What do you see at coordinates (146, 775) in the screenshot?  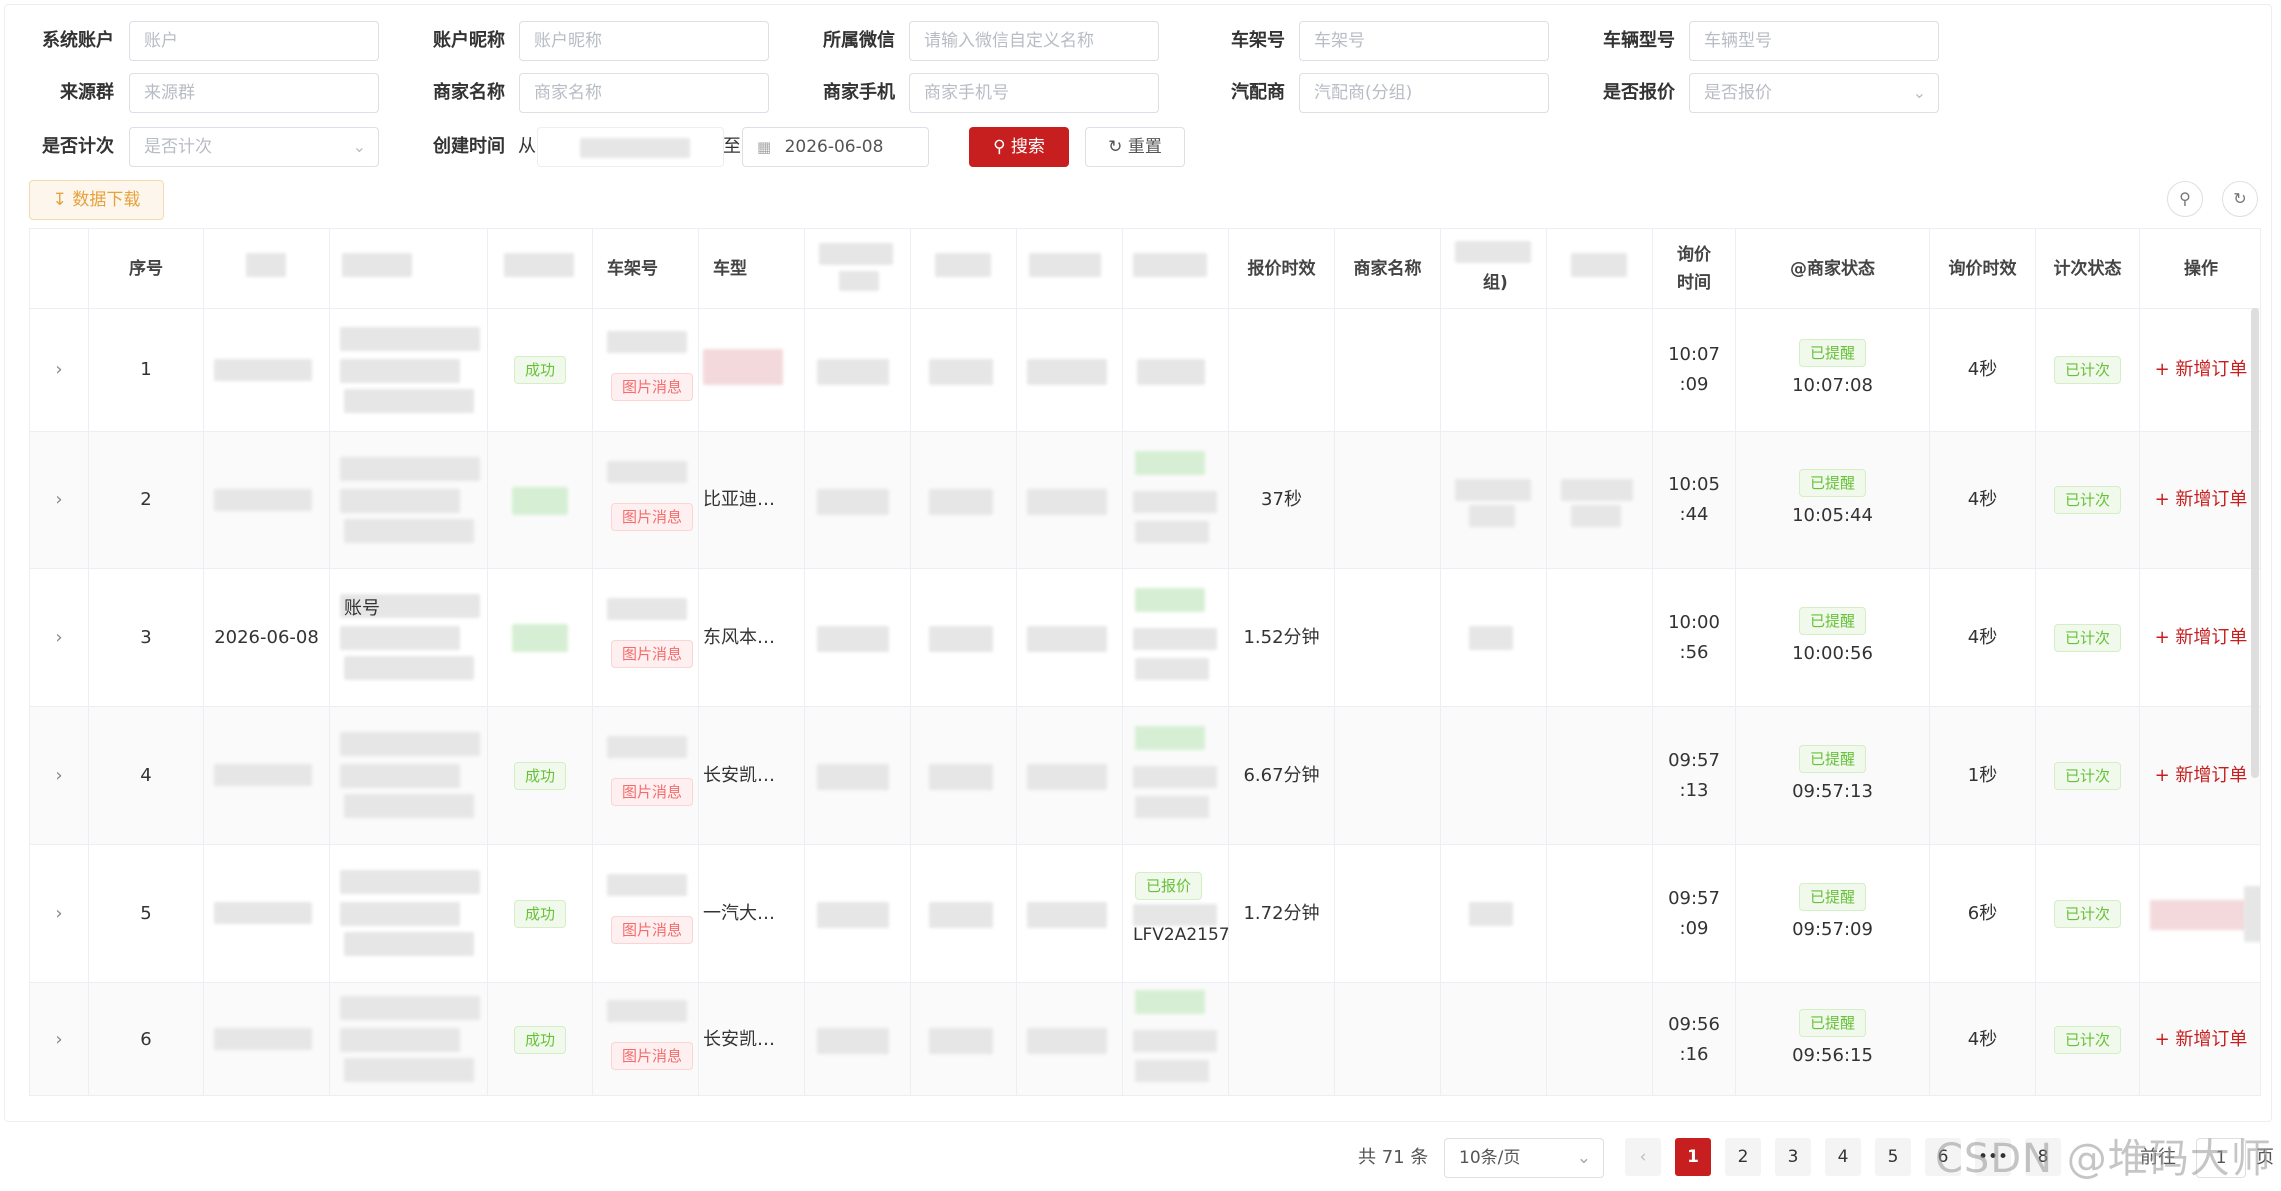 I see `row-index: 4` at bounding box center [146, 775].